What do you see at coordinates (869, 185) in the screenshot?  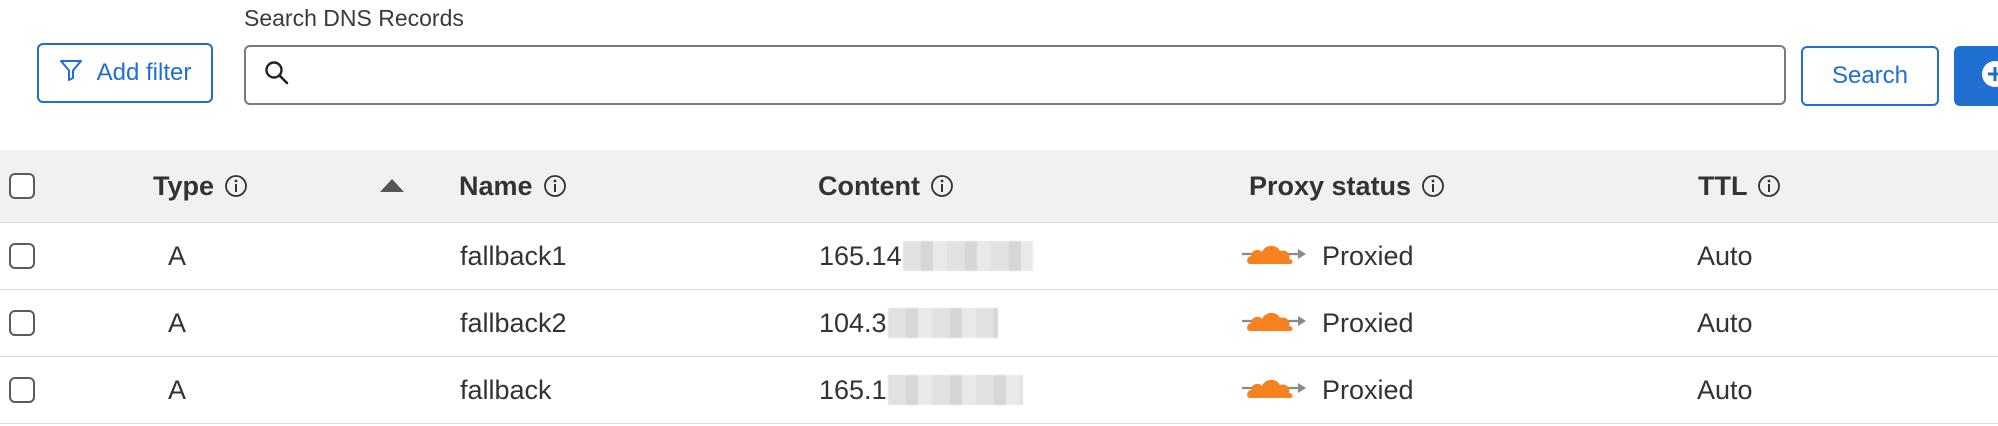 I see `column-label-content: Content` at bounding box center [869, 185].